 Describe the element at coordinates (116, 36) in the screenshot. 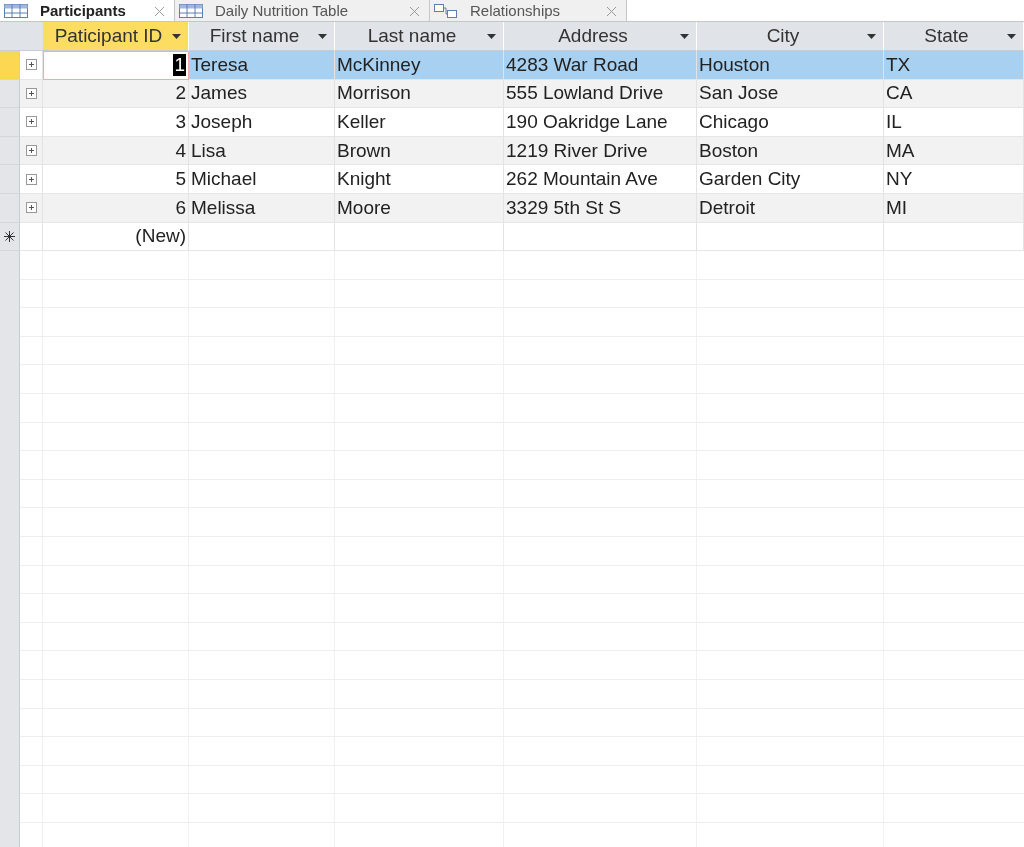

I see `column-header: Paticipant ID` at that location.